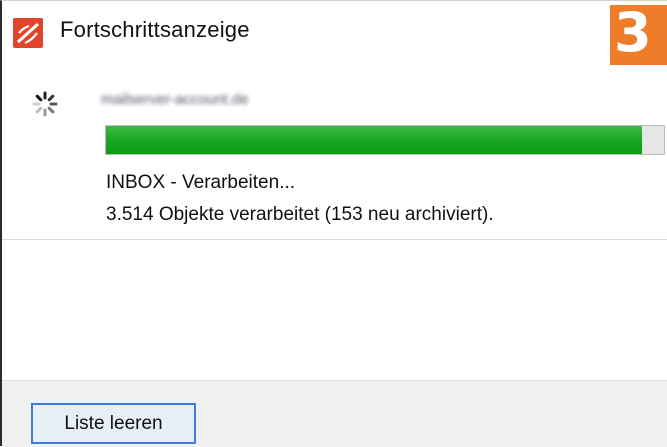  What do you see at coordinates (155, 29) in the screenshot?
I see `window-title: Fortschrittsanzeige` at bounding box center [155, 29].